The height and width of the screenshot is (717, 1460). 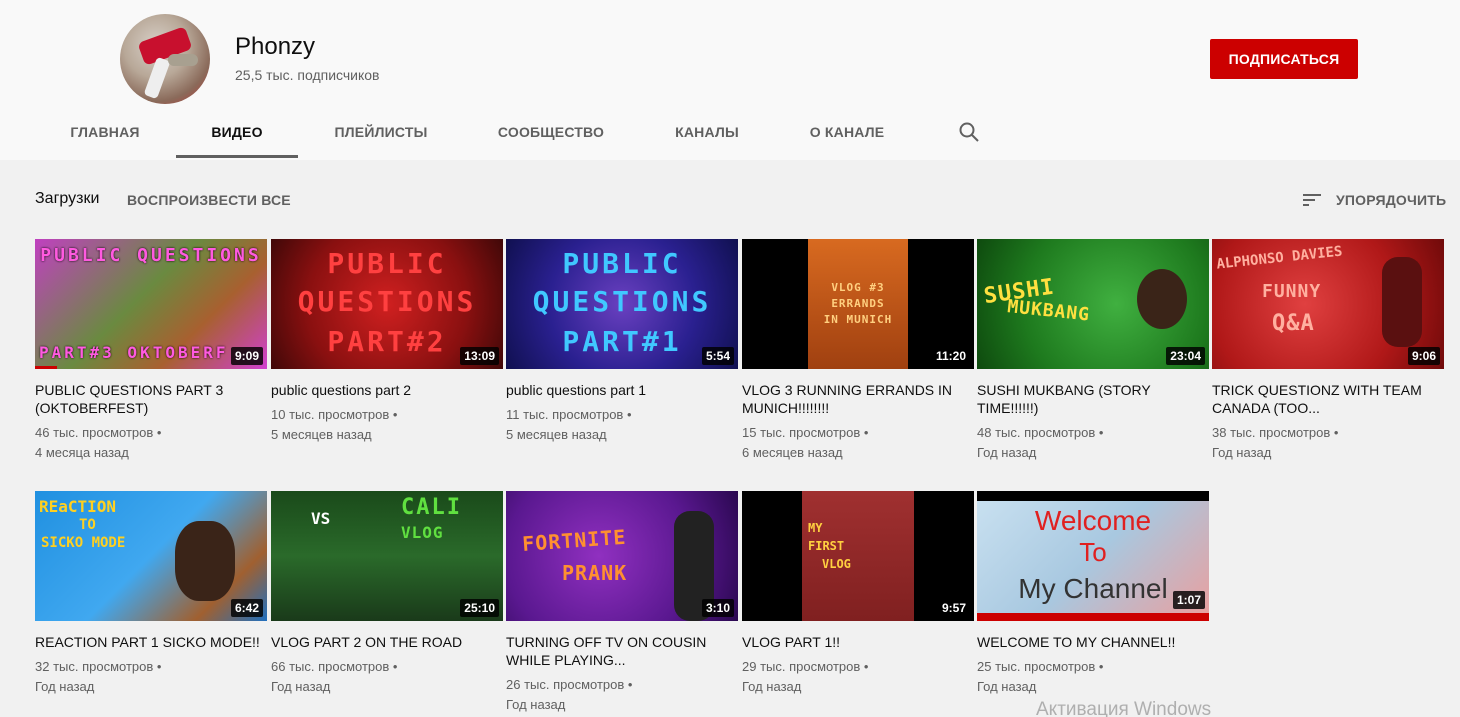 I want to click on publish-date: 4 месяца назад, so click(x=82, y=452).